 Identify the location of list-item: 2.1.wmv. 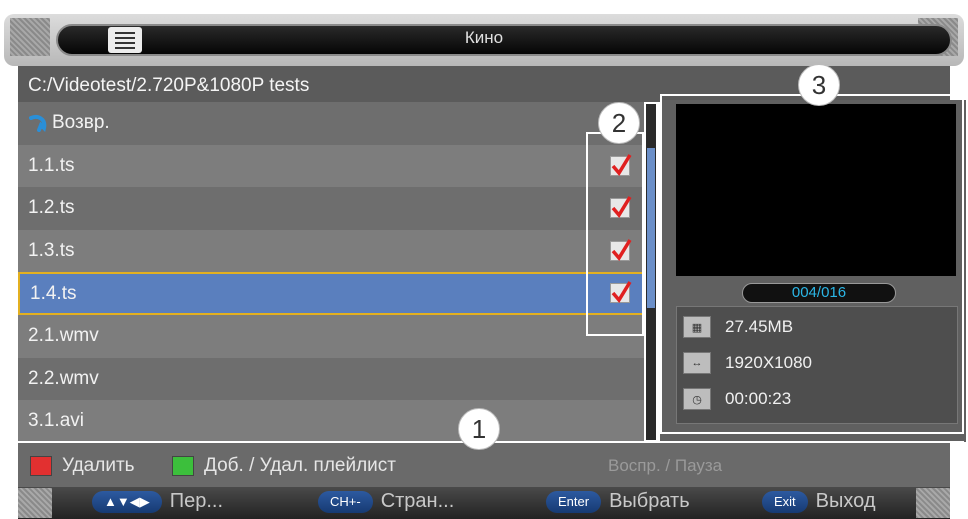
(331, 336).